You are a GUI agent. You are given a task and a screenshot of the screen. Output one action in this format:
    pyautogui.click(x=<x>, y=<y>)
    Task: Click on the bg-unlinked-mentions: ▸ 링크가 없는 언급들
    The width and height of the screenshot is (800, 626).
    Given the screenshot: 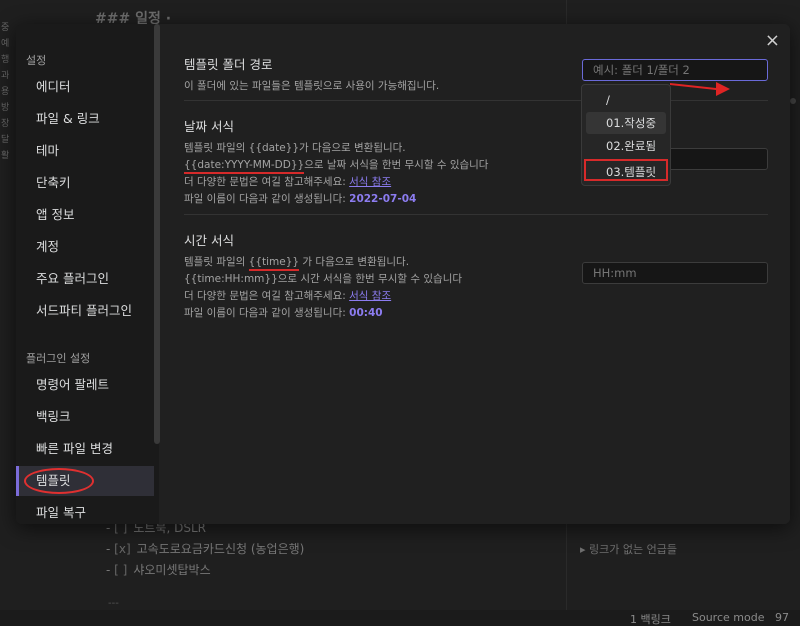 What is the action you would take?
    pyautogui.click(x=628, y=549)
    